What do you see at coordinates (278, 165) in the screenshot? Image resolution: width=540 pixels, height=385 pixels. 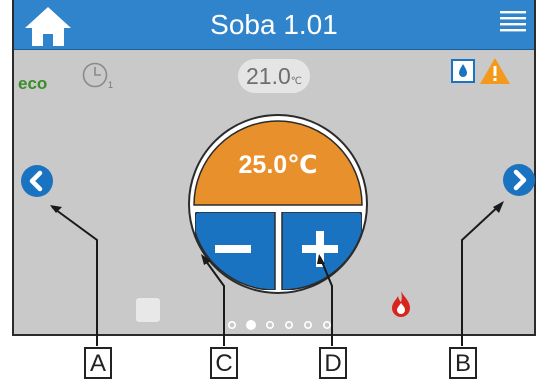 I see `setpoint-temperature: 25.0℃` at bounding box center [278, 165].